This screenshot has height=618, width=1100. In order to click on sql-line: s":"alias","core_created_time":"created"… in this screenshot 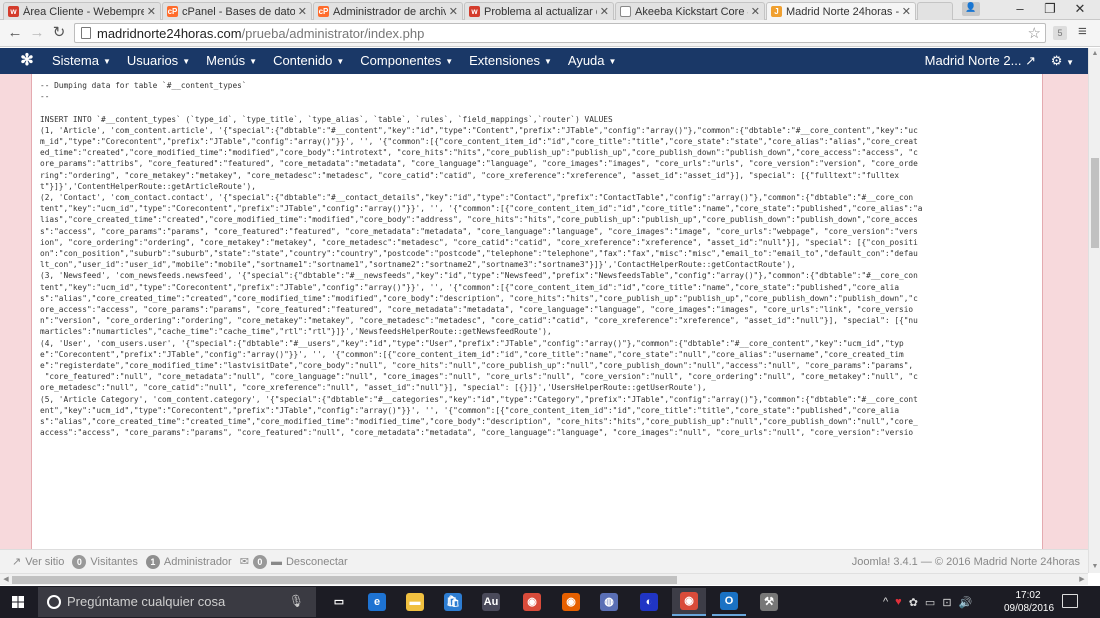, I will do `click(479, 298)`.